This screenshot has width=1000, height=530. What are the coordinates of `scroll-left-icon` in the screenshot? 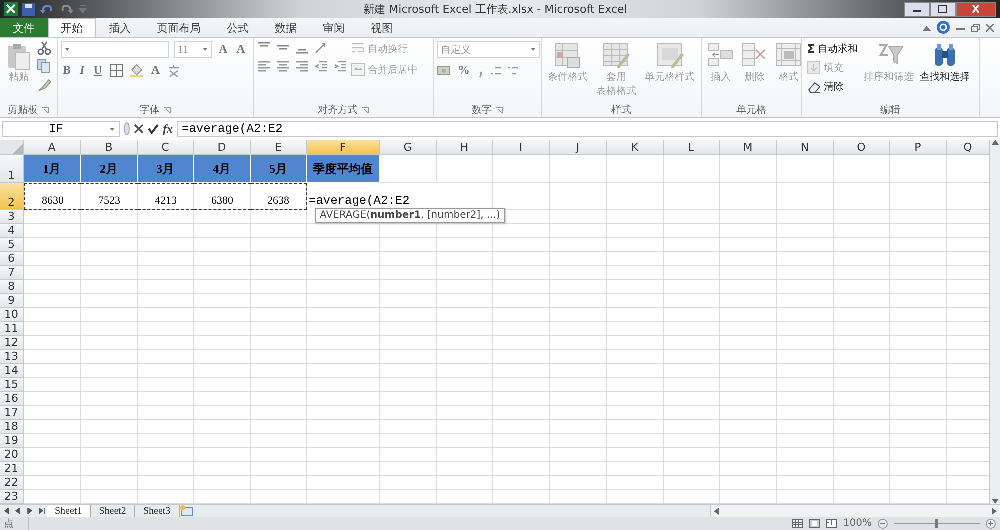 It's located at (716, 511).